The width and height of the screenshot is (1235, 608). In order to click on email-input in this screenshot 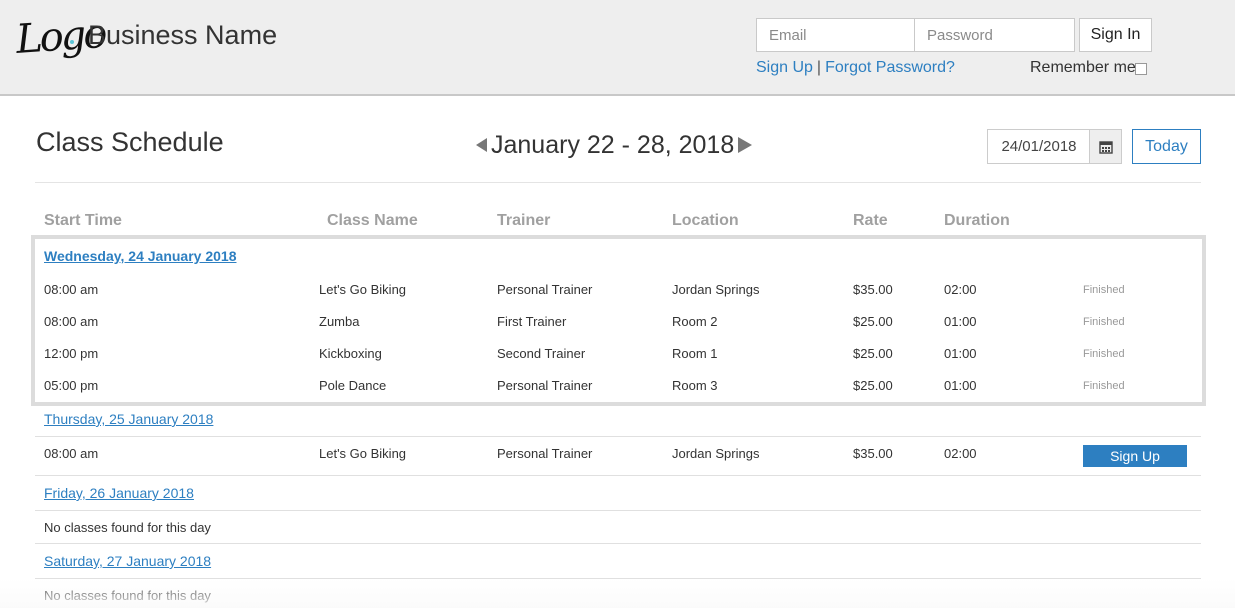, I will do `click(835, 35)`.